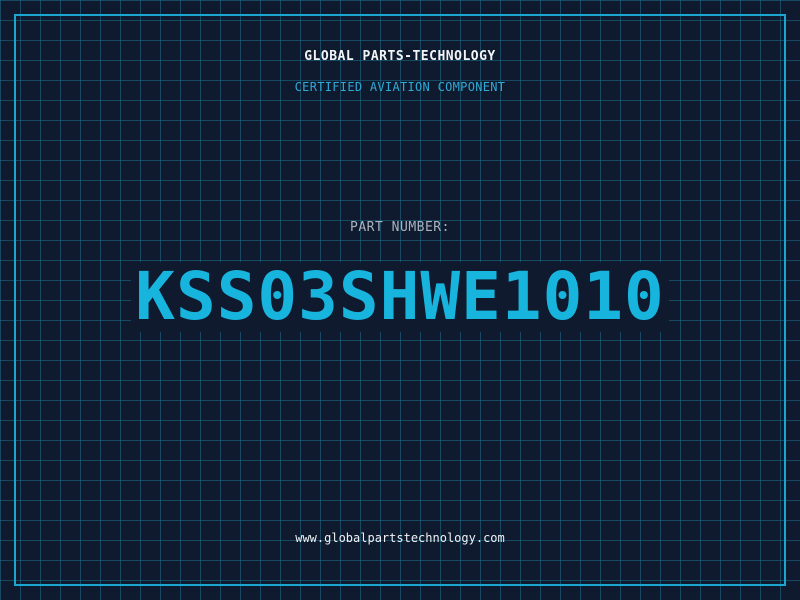  Describe the element at coordinates (400, 538) in the screenshot. I see `website-url: www.globalpartstechnology.com` at that location.